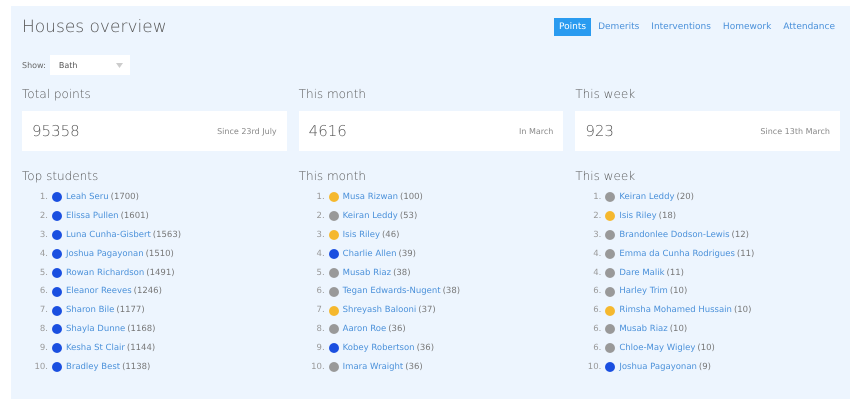 The height and width of the screenshot is (411, 860). What do you see at coordinates (317, 367) in the screenshot?
I see `rank-number: 10.` at bounding box center [317, 367].